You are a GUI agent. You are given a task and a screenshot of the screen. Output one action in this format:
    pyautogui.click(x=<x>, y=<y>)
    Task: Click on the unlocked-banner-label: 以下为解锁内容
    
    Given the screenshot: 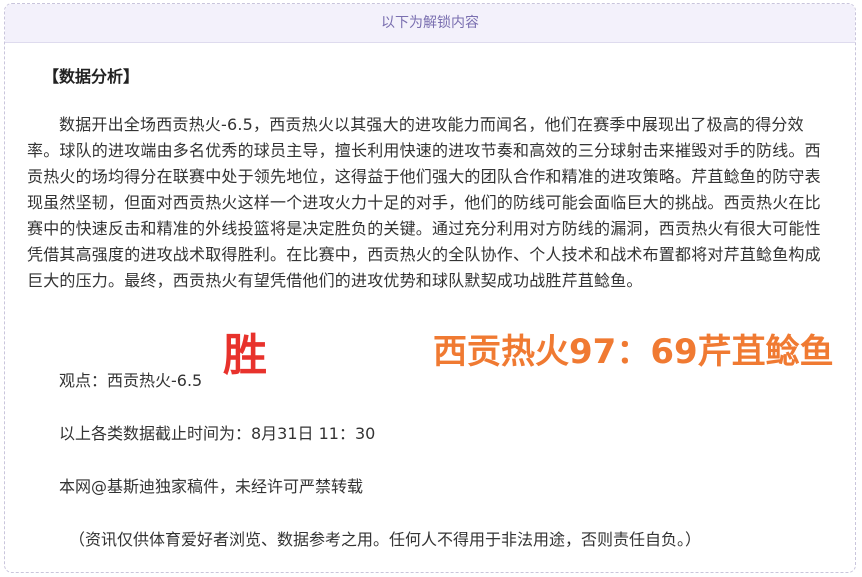 What is the action you would take?
    pyautogui.click(x=430, y=23)
    